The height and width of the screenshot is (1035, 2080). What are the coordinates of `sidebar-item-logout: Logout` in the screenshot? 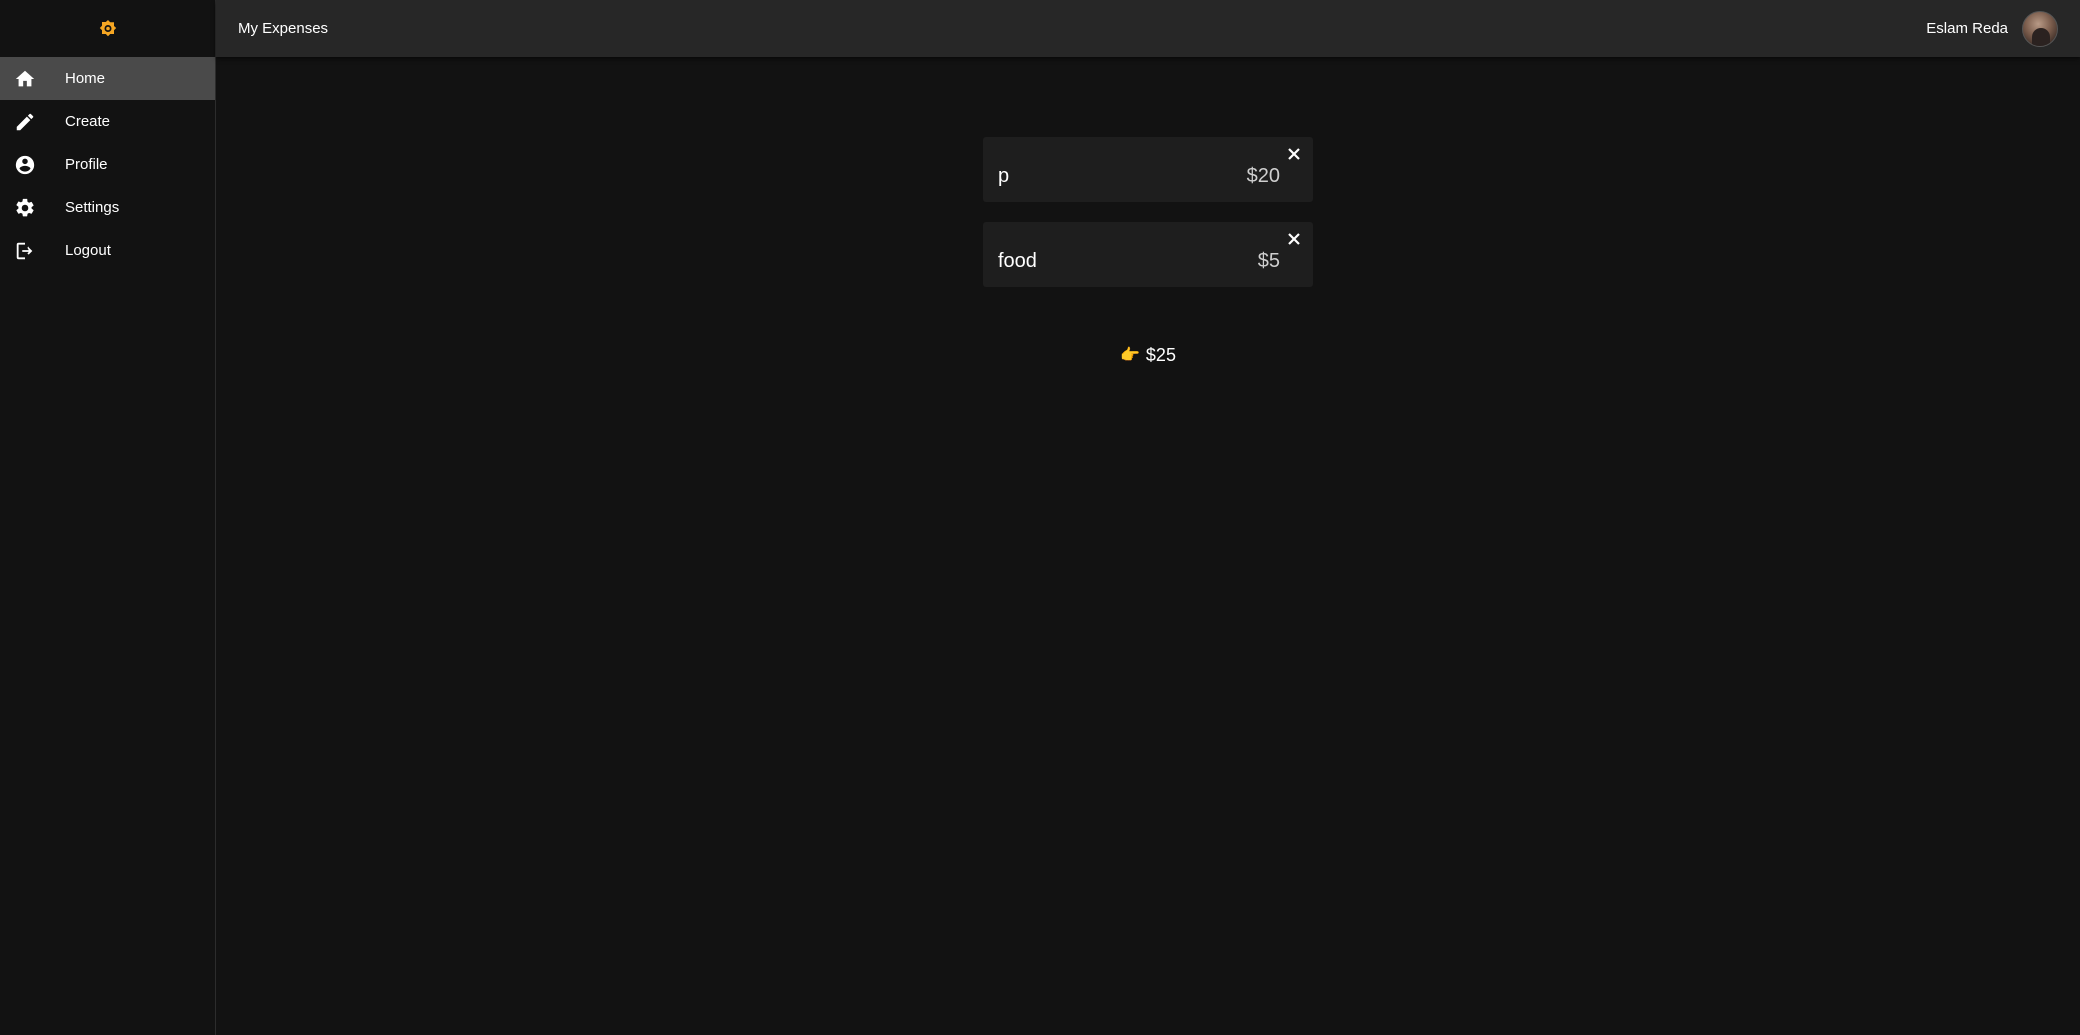 It's located at (107, 250).